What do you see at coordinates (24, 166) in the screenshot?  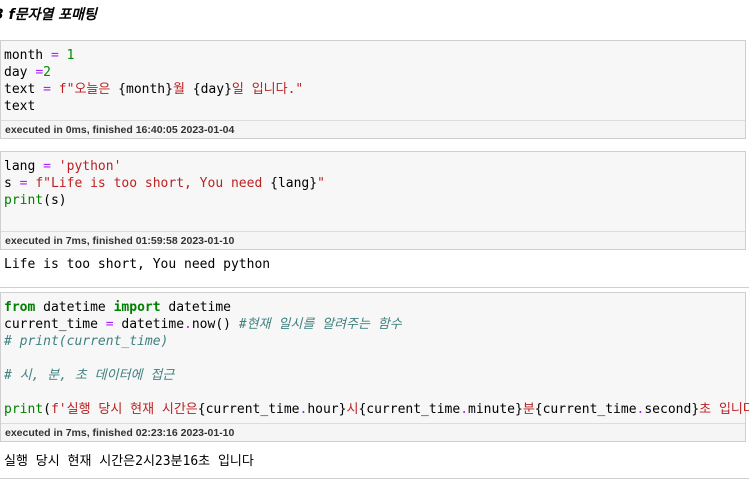 I see `code-token: lang` at bounding box center [24, 166].